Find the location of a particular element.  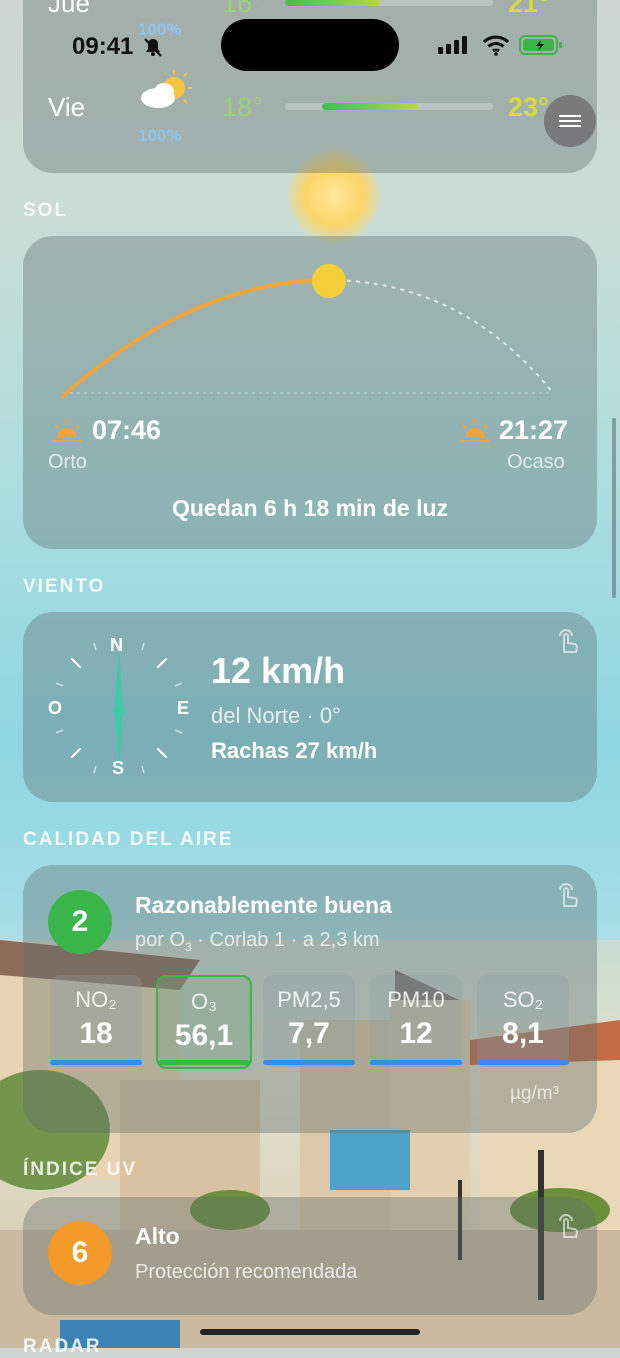

signal-icon is located at coordinates (454, 47).